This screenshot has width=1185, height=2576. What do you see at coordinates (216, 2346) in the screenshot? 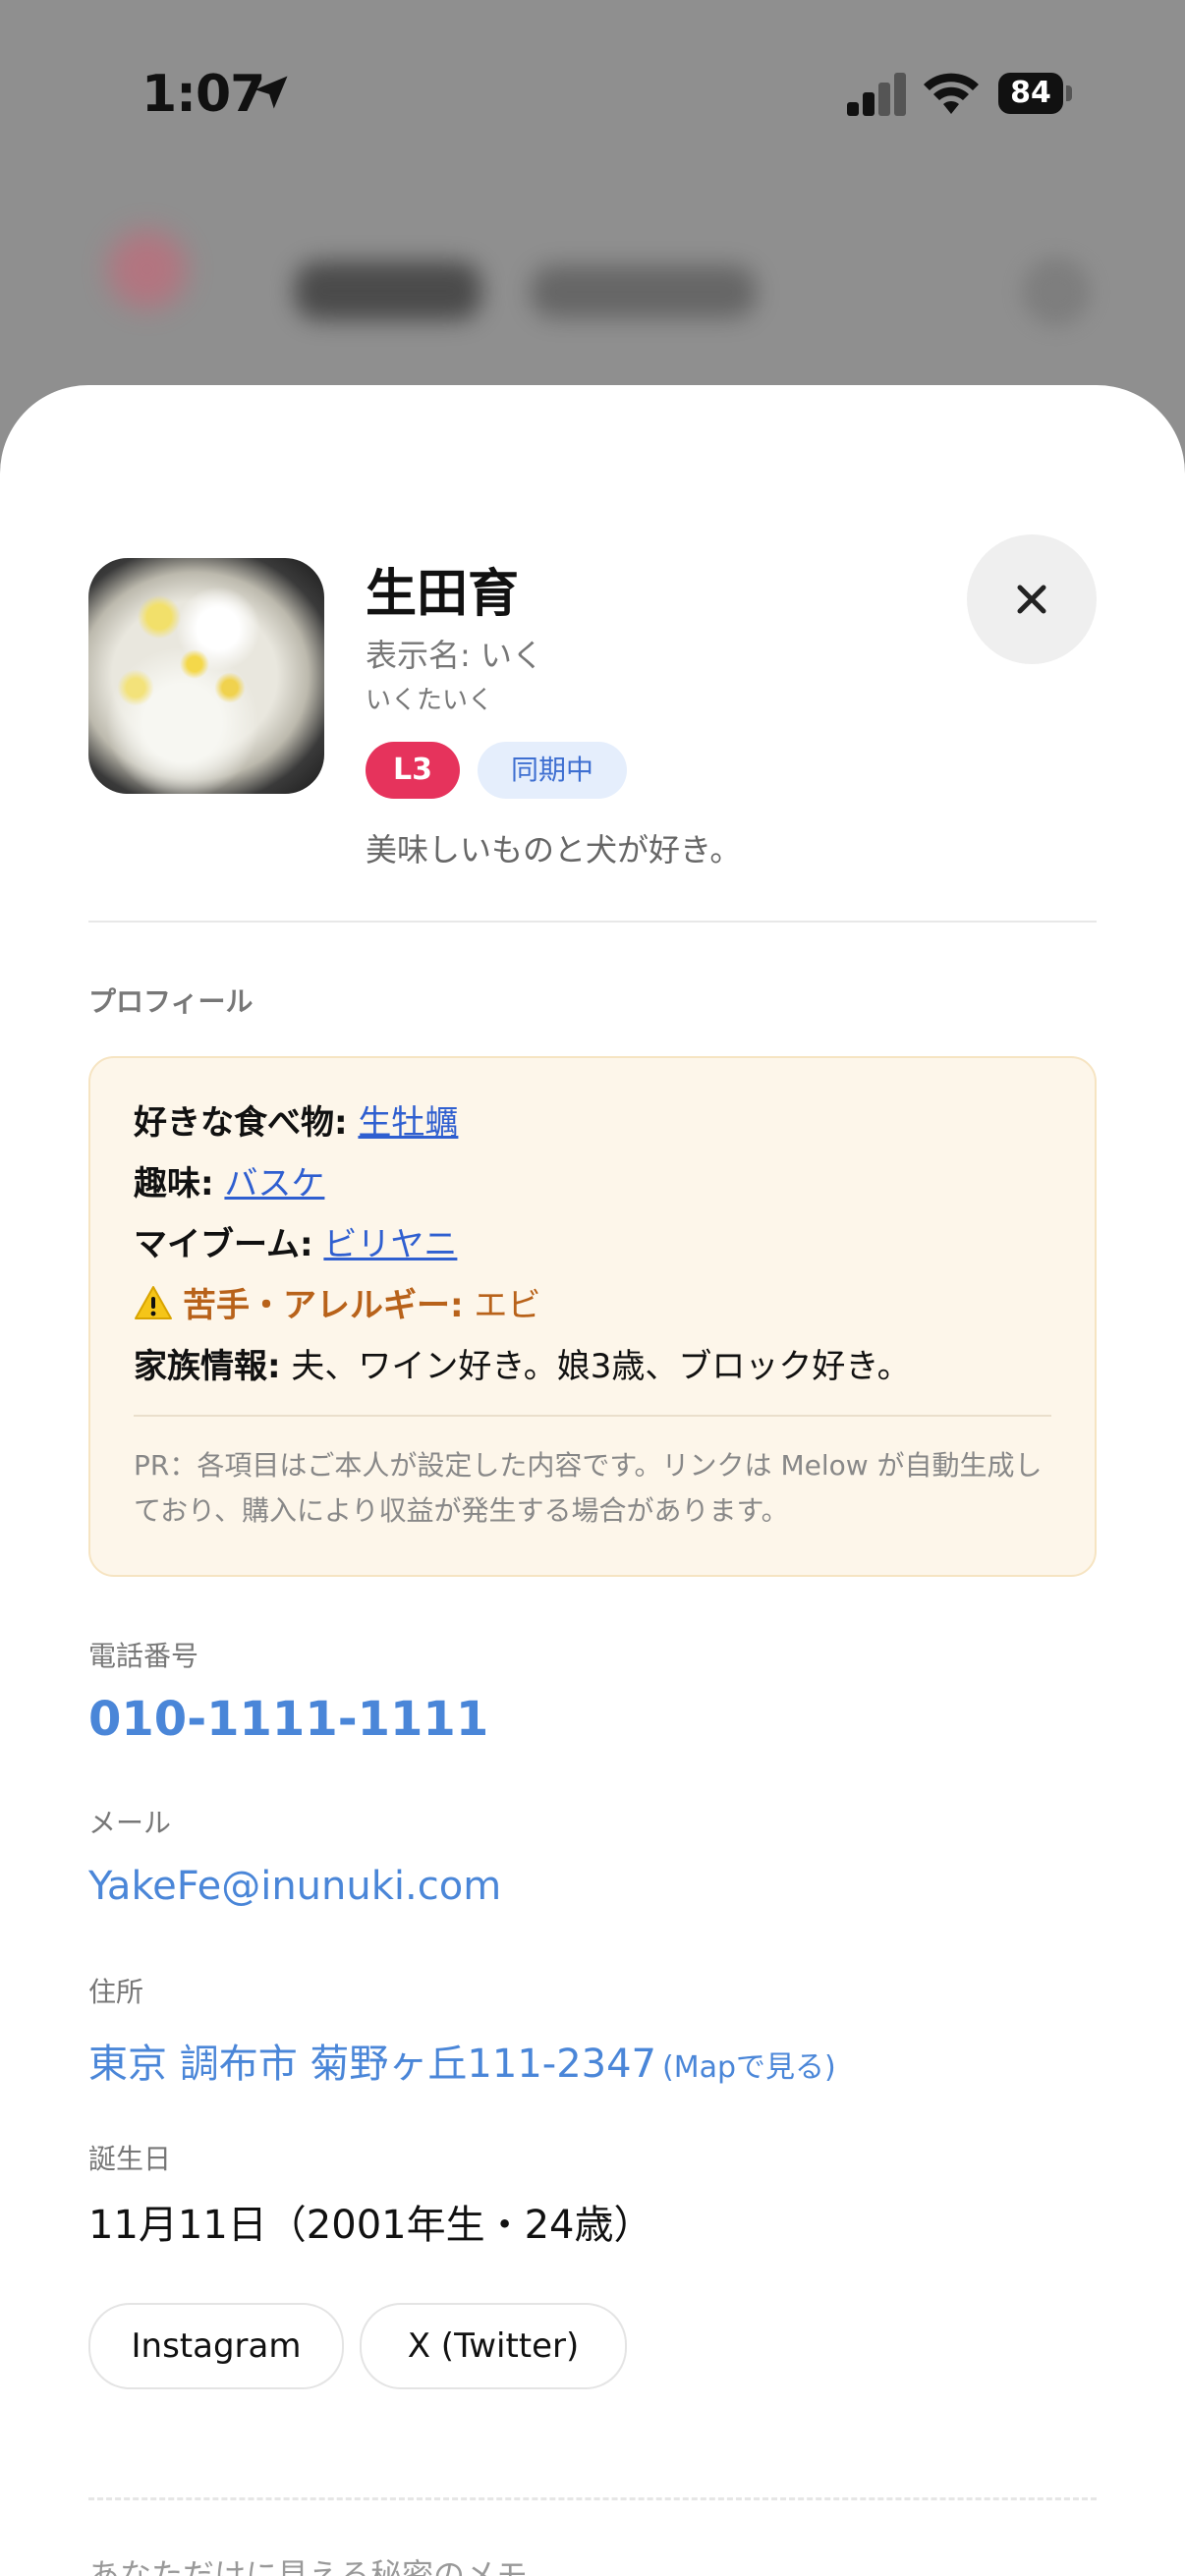
I see `instagram-button: Instagram` at bounding box center [216, 2346].